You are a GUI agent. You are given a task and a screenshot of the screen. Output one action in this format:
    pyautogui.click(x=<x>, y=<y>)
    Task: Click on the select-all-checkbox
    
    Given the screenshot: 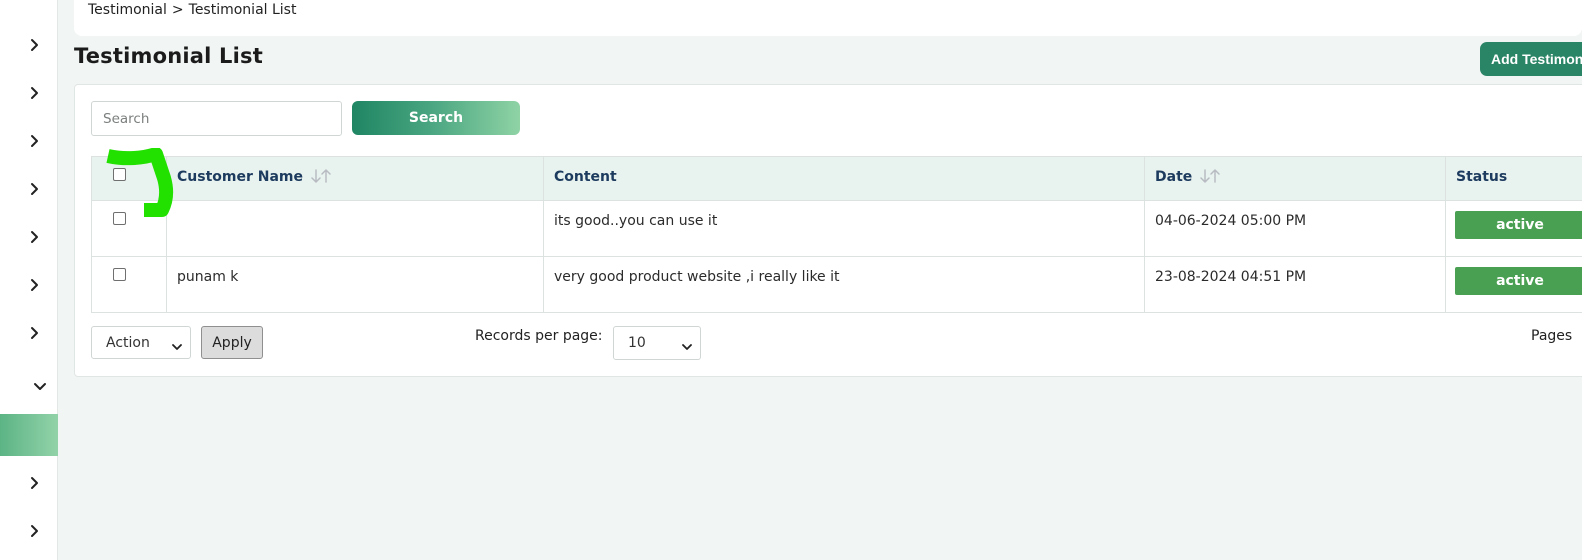 What is the action you would take?
    pyautogui.click(x=119, y=174)
    